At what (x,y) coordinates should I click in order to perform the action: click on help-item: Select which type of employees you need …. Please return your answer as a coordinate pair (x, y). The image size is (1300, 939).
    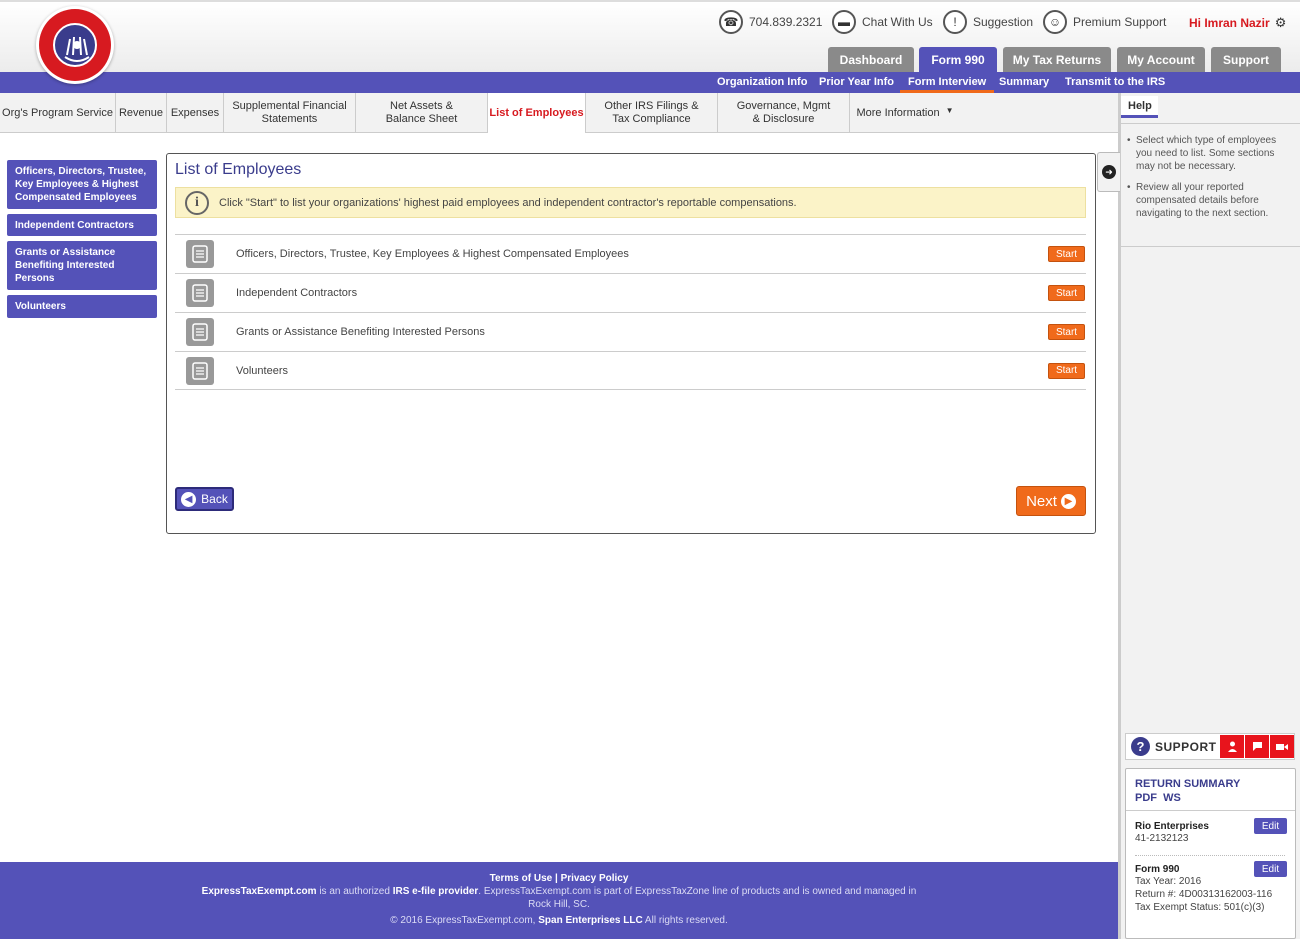
    Looking at the image, I should click on (1209, 153).